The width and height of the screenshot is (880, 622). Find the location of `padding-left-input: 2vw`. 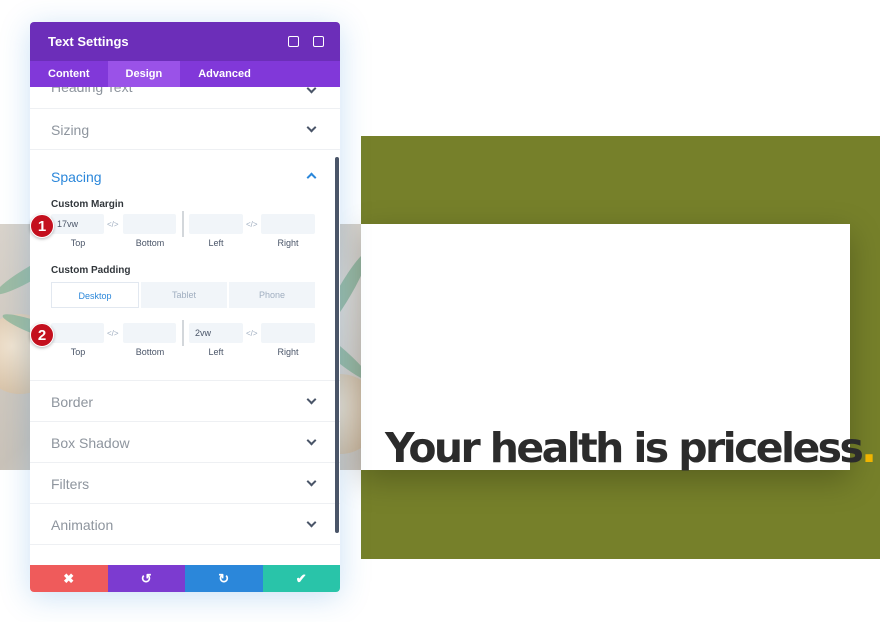

padding-left-input: 2vw is located at coordinates (216, 333).